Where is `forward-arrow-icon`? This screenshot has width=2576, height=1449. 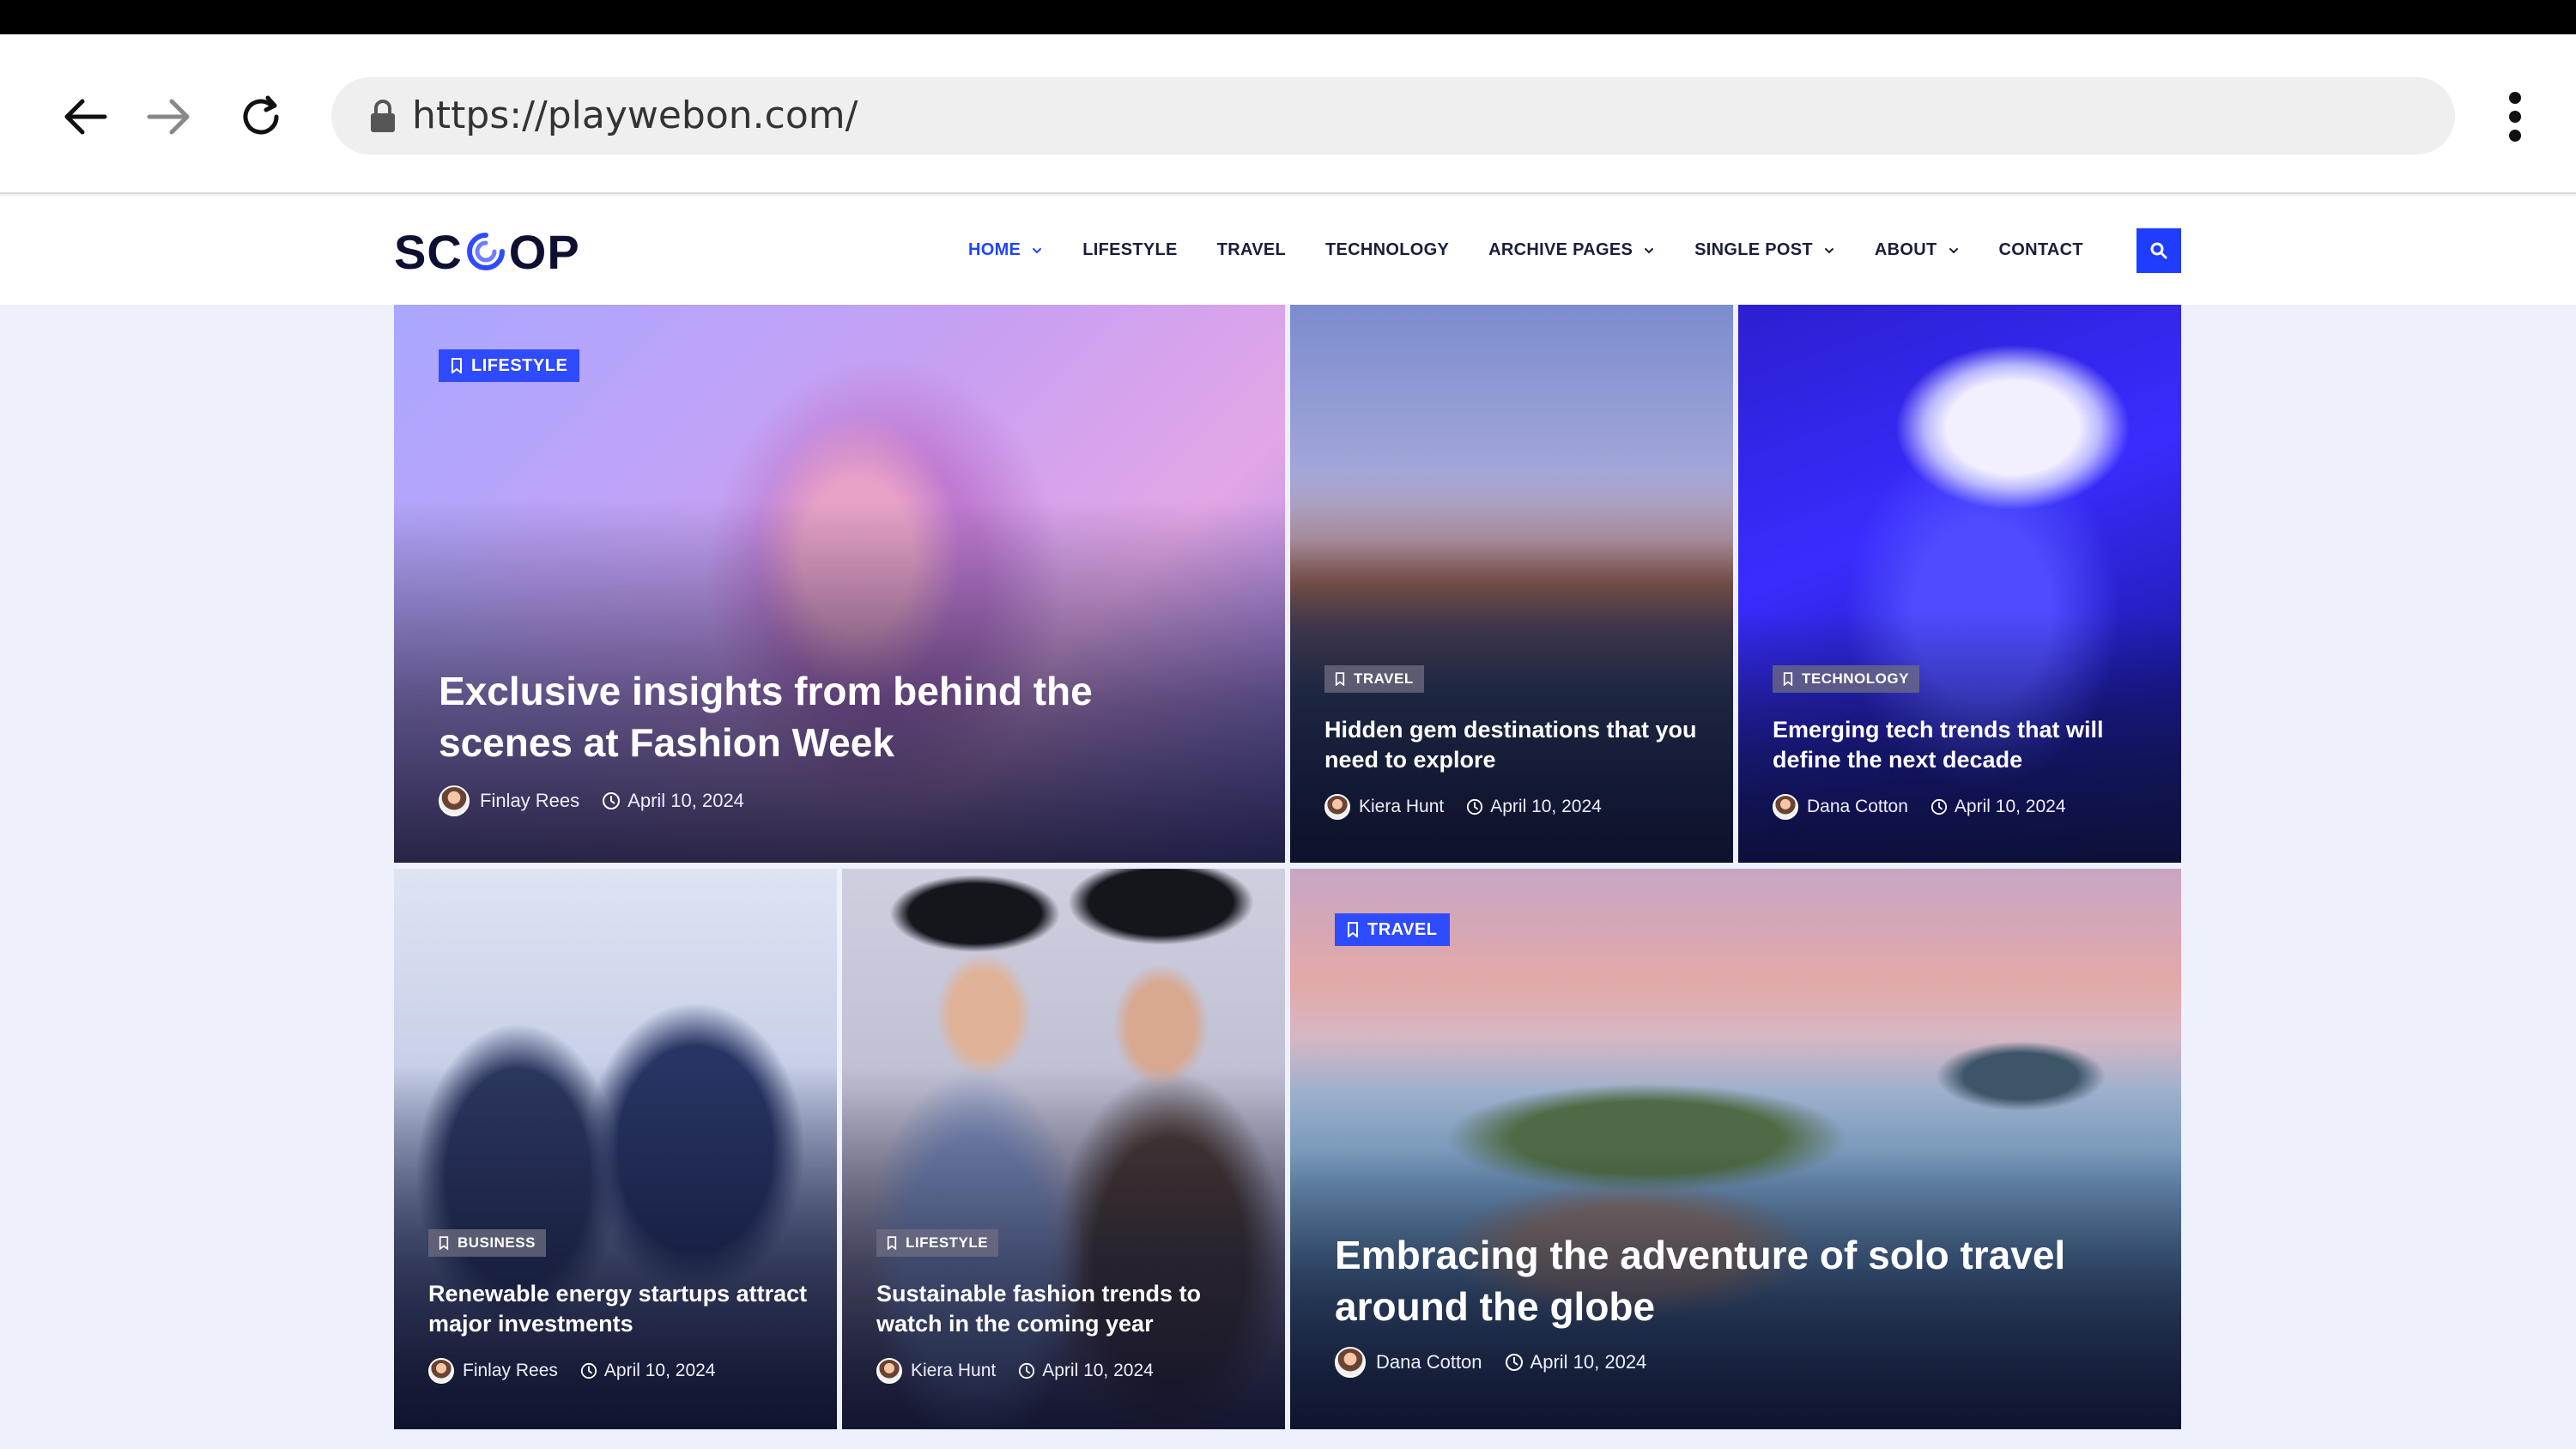
forward-arrow-icon is located at coordinates (168, 117).